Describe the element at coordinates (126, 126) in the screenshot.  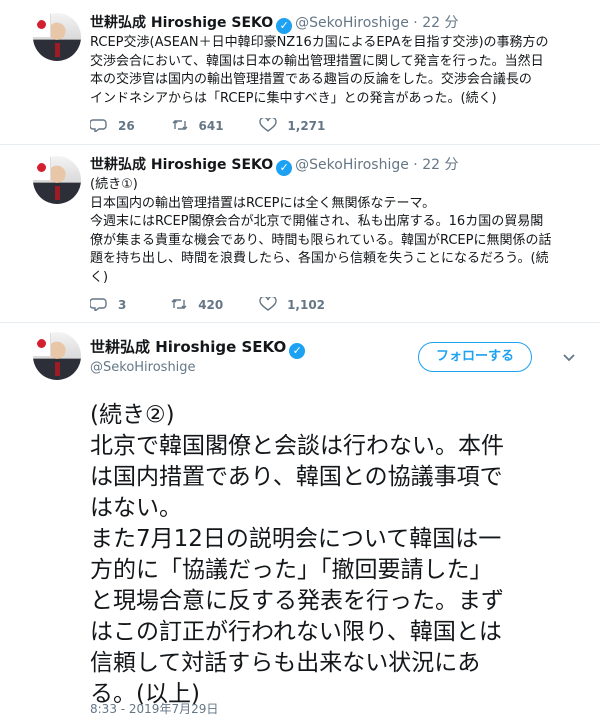
I see `reply-count: 26` at that location.